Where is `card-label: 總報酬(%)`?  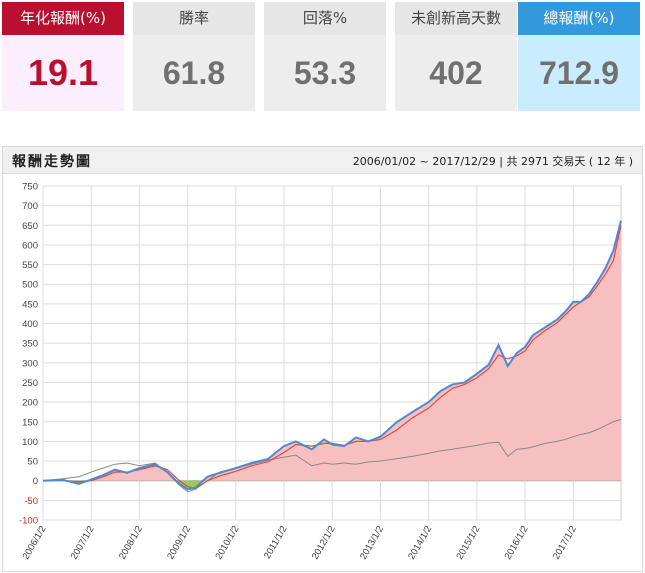
card-label: 總報酬(%) is located at coordinates (579, 18).